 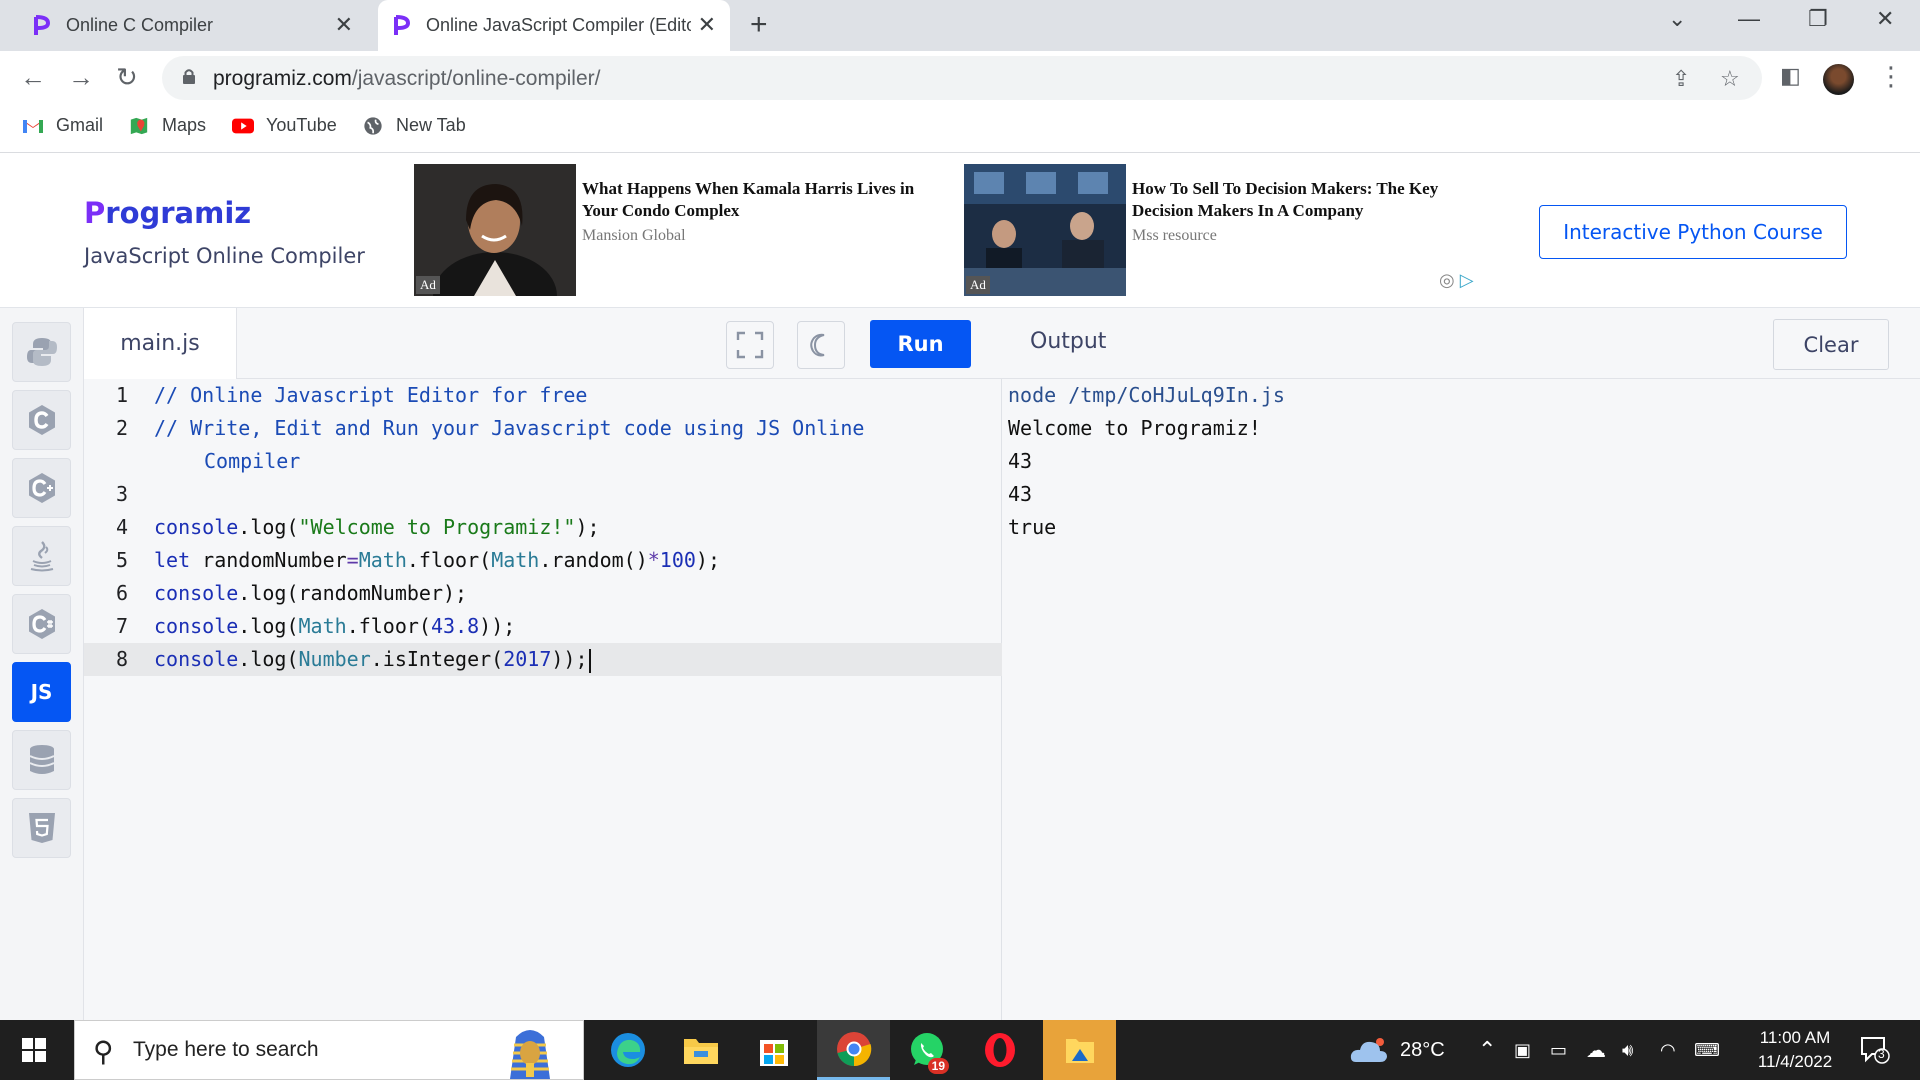 I want to click on weather-widget: 28°C, so click(x=1397, y=1050).